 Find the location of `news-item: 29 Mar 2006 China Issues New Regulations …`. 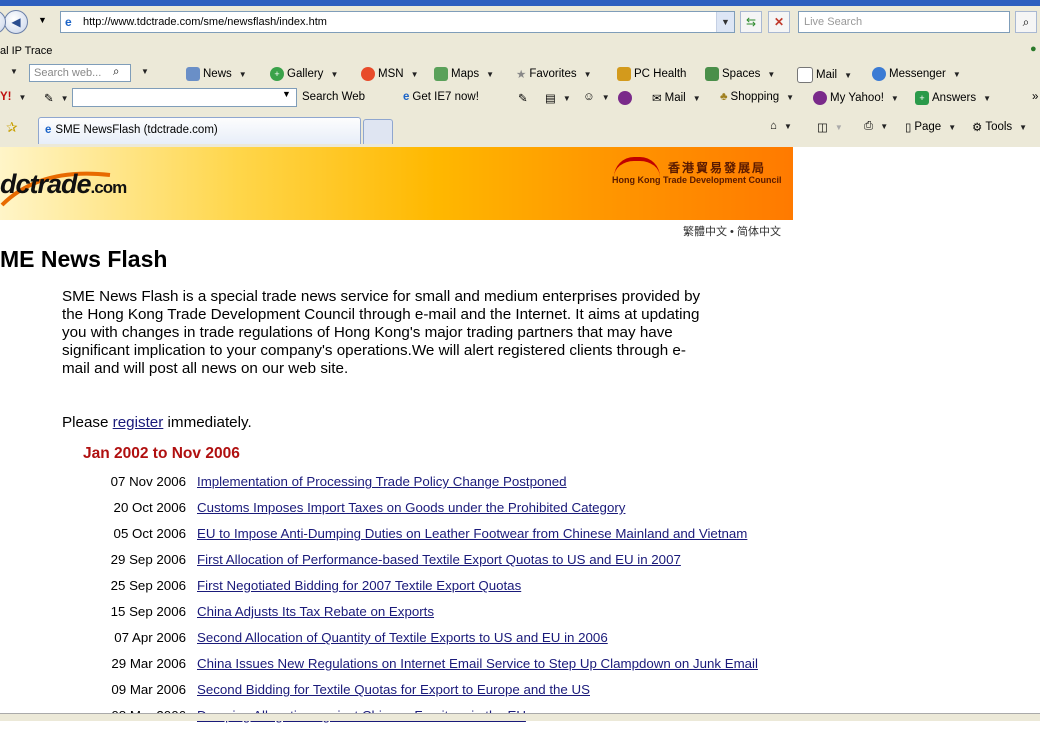

news-item: 29 Mar 2006 China Issues New Regulations … is located at coordinates (520, 669).